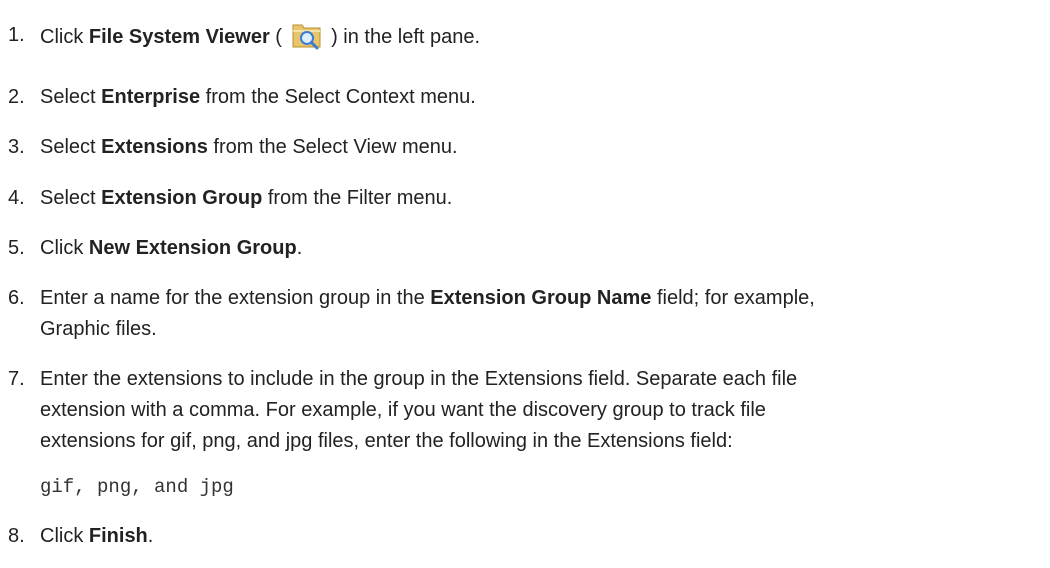  Describe the element at coordinates (98, 329) in the screenshot. I see `step-text: Graphic files.` at that location.